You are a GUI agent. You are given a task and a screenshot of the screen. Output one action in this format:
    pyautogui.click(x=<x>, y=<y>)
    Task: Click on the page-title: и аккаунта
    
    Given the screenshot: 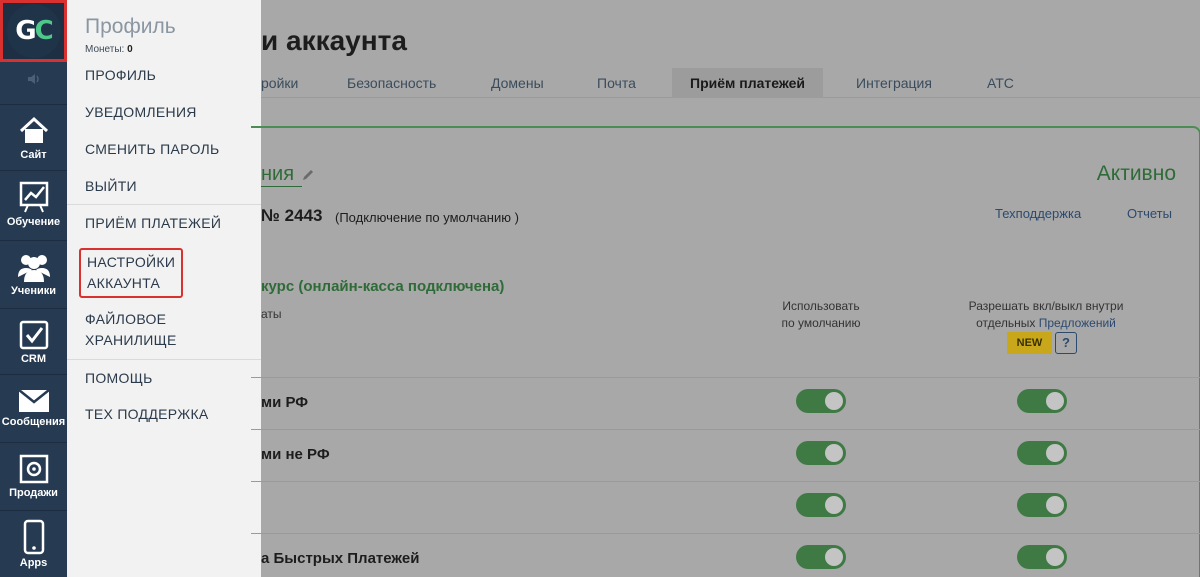 What is the action you would take?
    pyautogui.click(x=334, y=40)
    